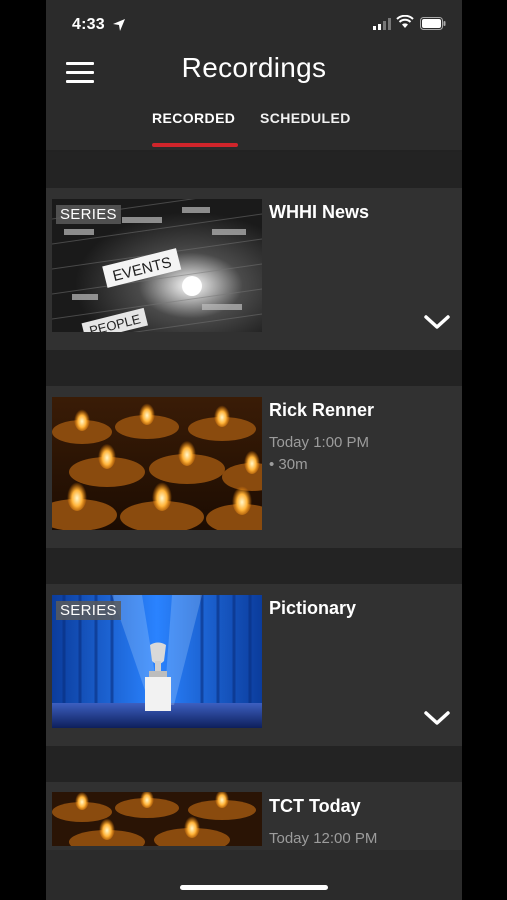 The height and width of the screenshot is (900, 507). I want to click on recording-item-rick-renner: Rick Renner Today 1:00 PM • 30m, so click(254, 467).